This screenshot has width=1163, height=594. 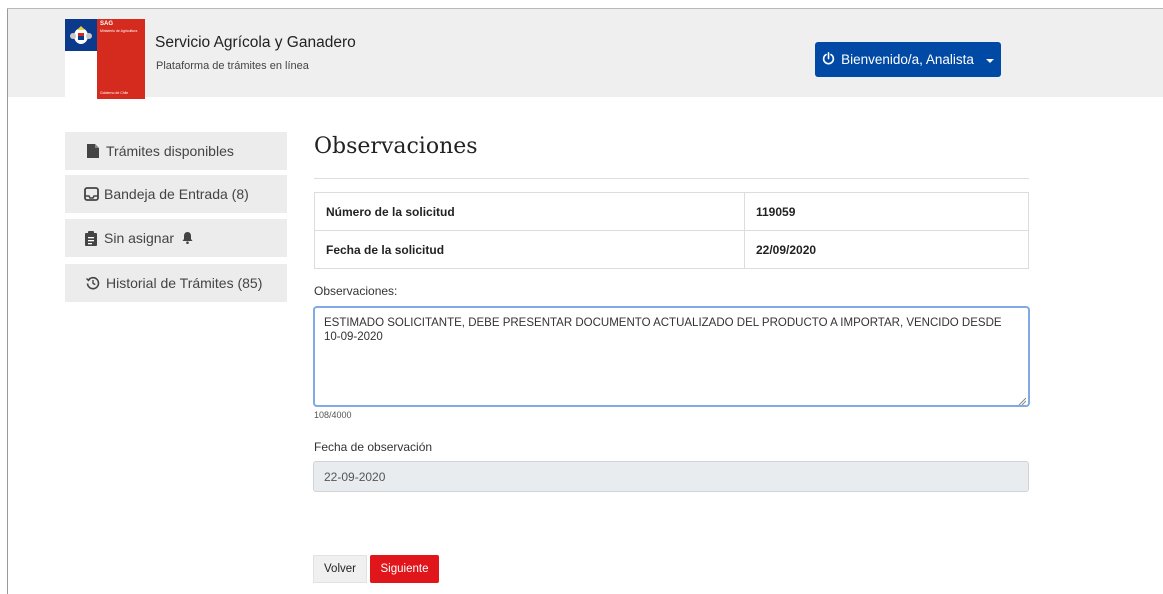 What do you see at coordinates (170, 151) in the screenshot?
I see `sidebar-item-label: Trámites disponibles` at bounding box center [170, 151].